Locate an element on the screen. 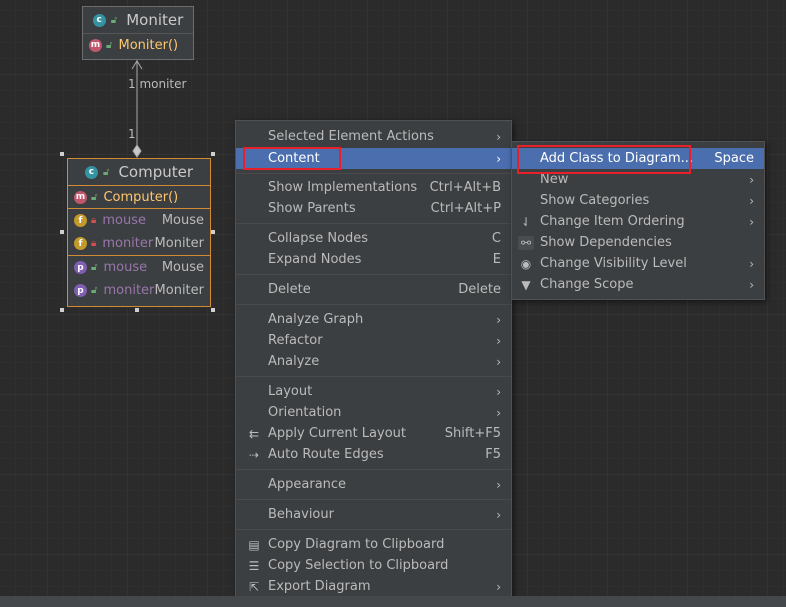 The image size is (786, 607). apply-layout-icon: ⇇ is located at coordinates (254, 433).